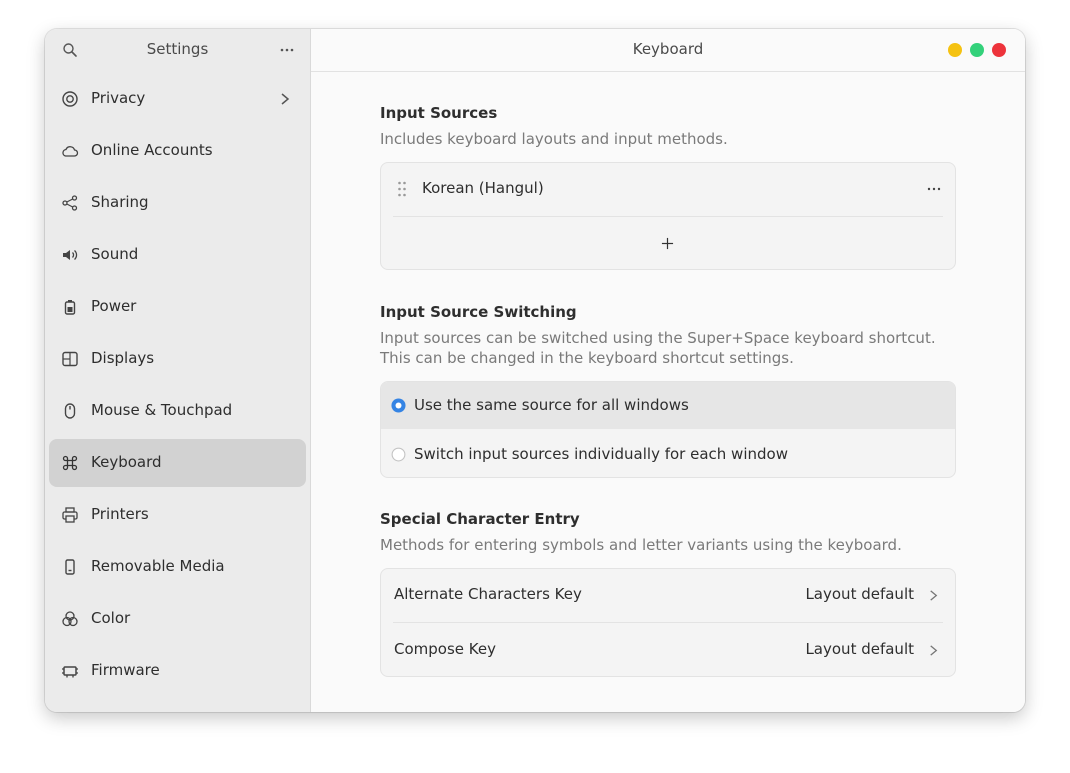 The width and height of the screenshot is (1070, 773). I want to click on close-button, so click(999, 50).